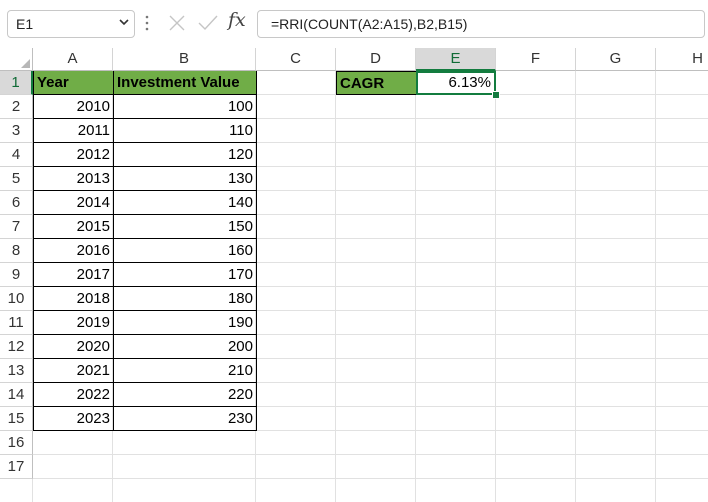 Image resolution: width=708 pixels, height=502 pixels. I want to click on cell-investment-value: 100, so click(185, 107).